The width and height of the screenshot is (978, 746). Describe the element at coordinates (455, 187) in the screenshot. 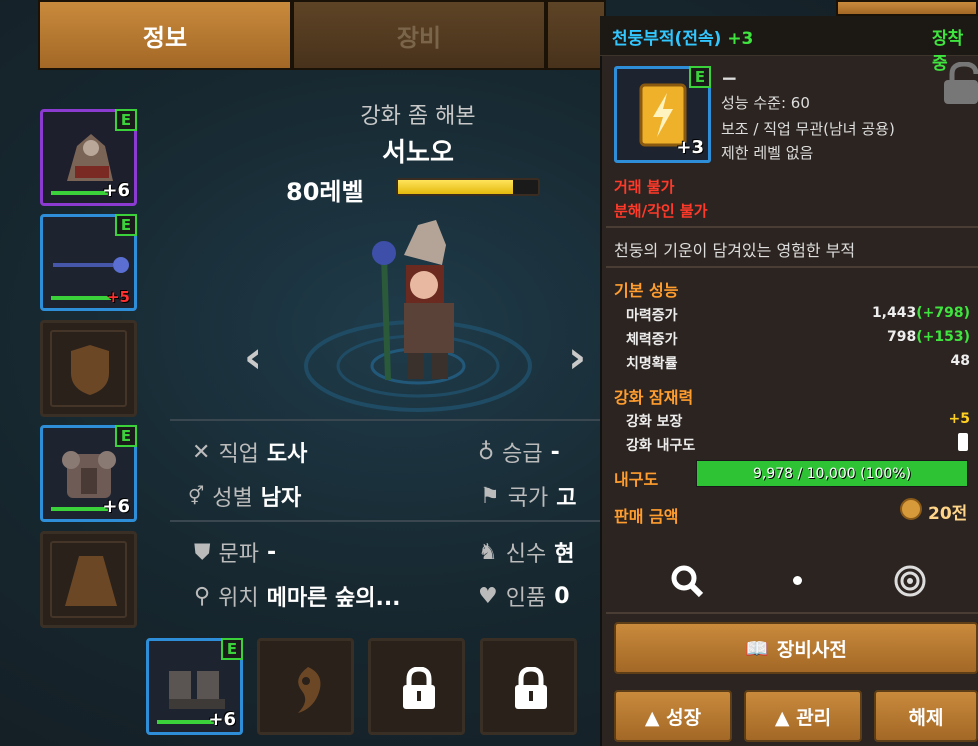

I see `experience-fill` at that location.